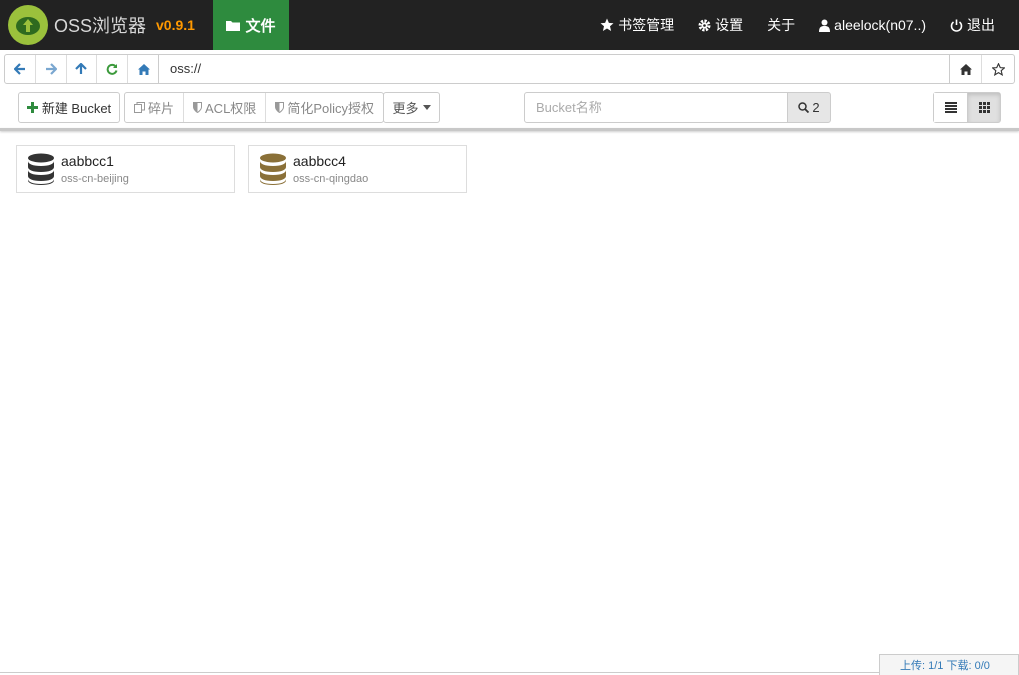  I want to click on set-home-button, so click(966, 69).